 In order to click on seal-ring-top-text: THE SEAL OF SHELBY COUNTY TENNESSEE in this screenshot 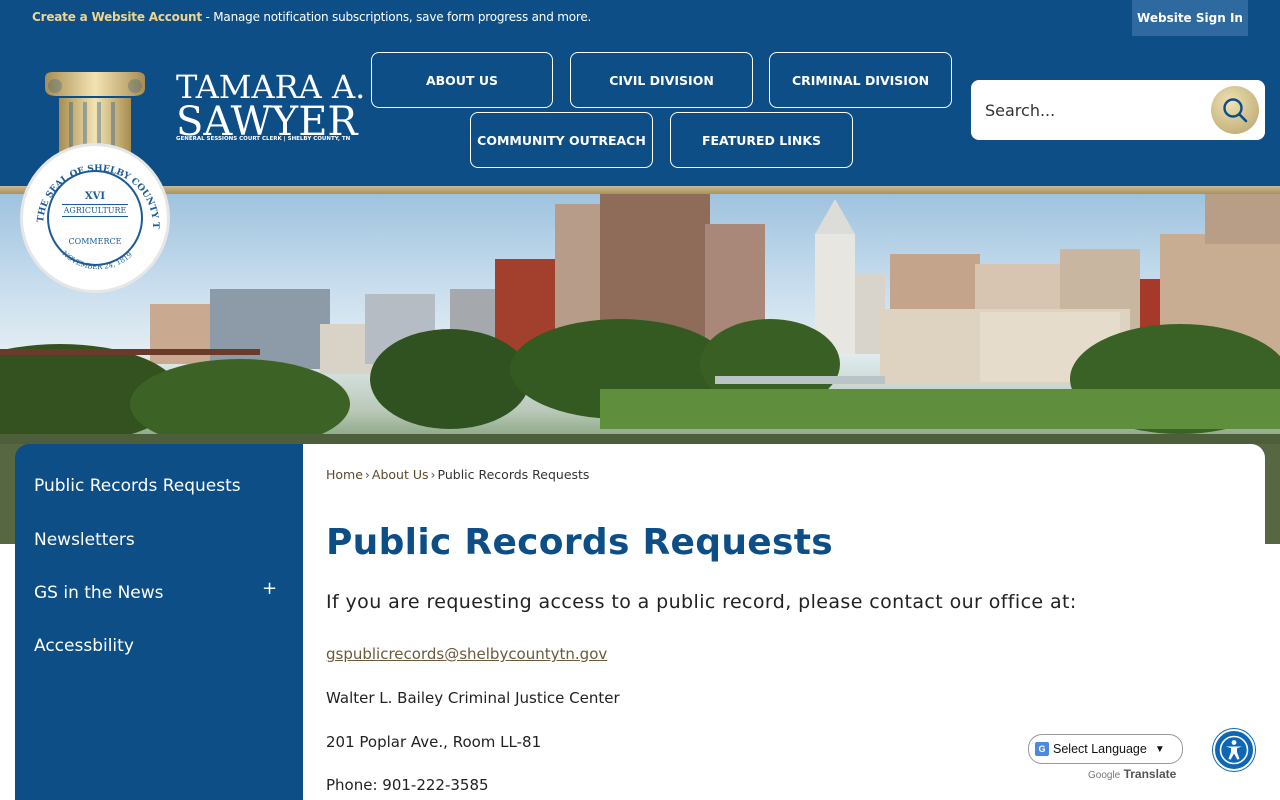, I will do `click(91, 187)`.